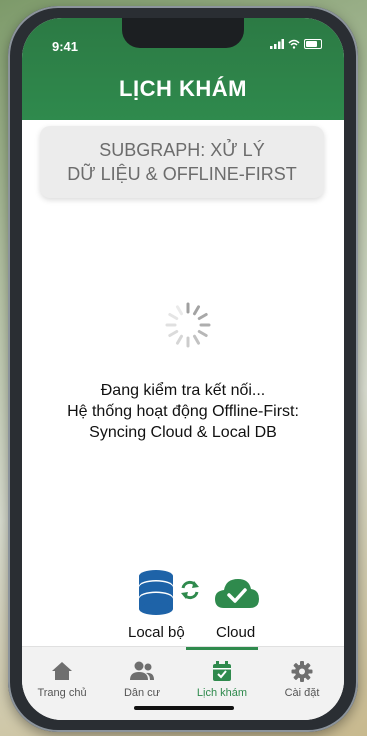 This screenshot has height=736, width=367. Describe the element at coordinates (62, 693) in the screenshot. I see `tab-home-label: Trang chủ` at that location.